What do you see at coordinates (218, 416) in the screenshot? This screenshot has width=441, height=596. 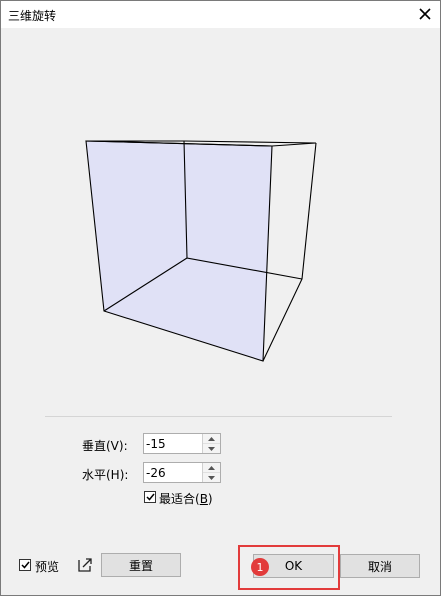 I see `divider` at bounding box center [218, 416].